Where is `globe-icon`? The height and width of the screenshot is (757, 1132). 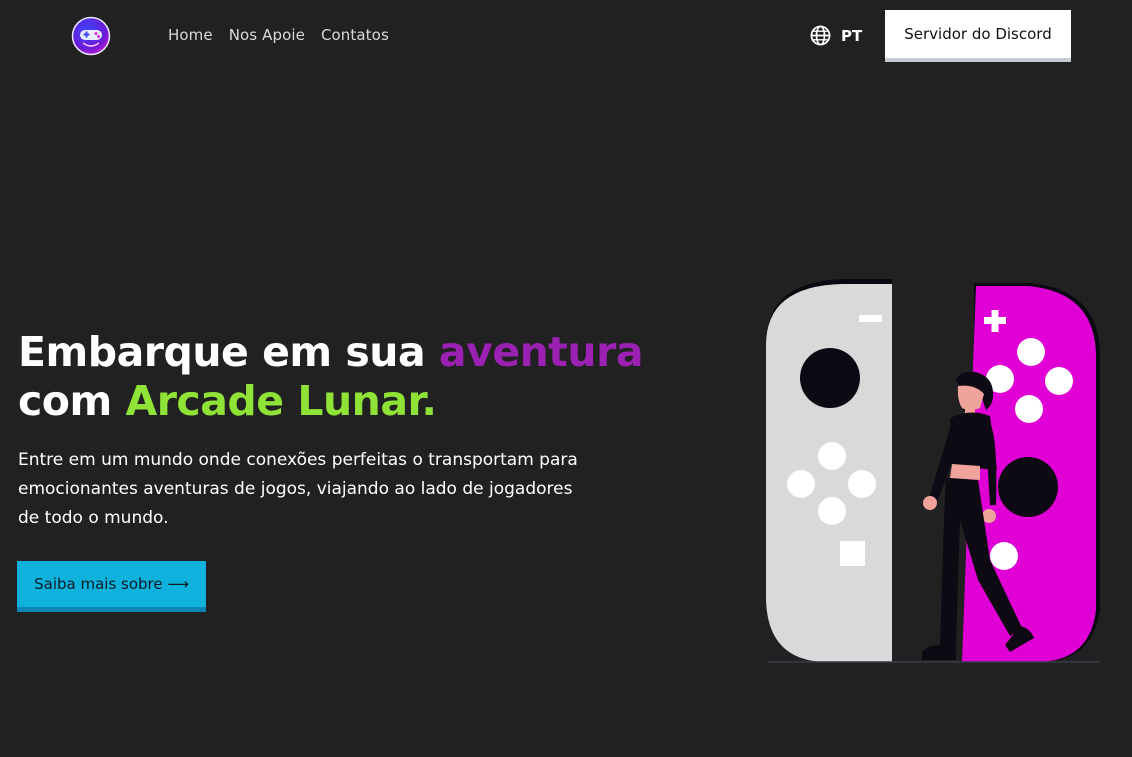
globe-icon is located at coordinates (820, 35).